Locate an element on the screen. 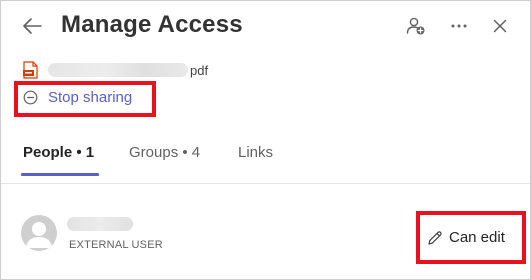  user-role: EXTERNAL USER is located at coordinates (116, 245).